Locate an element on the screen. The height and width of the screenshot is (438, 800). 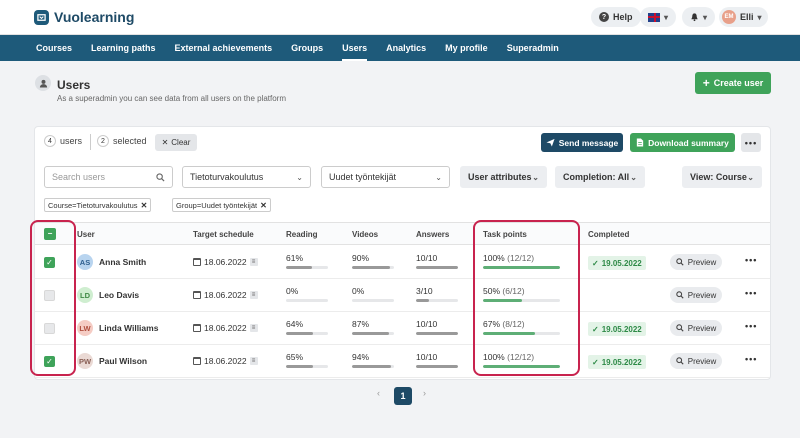
nav-external-achievements: External achievements is located at coordinates (224, 48).